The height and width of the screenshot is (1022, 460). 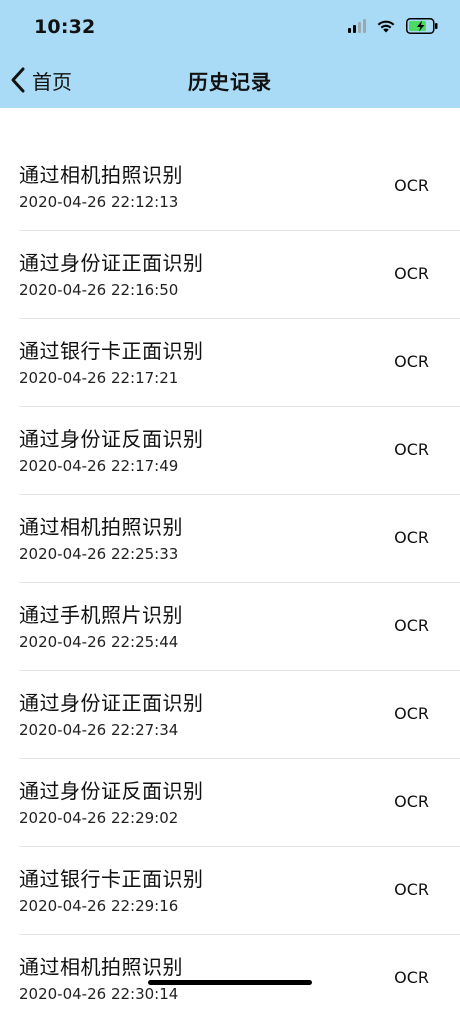 I want to click on list-item: 通过身份证反面识别 2020-04-26 22:17:49 OCR, so click(x=239, y=451).